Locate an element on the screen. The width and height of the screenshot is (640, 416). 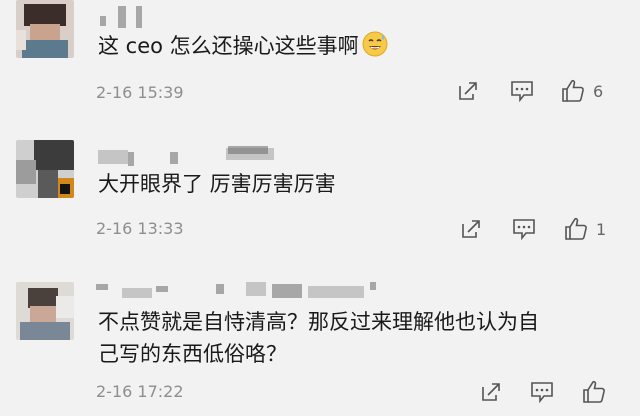
like-button: 6 is located at coordinates (582, 91).